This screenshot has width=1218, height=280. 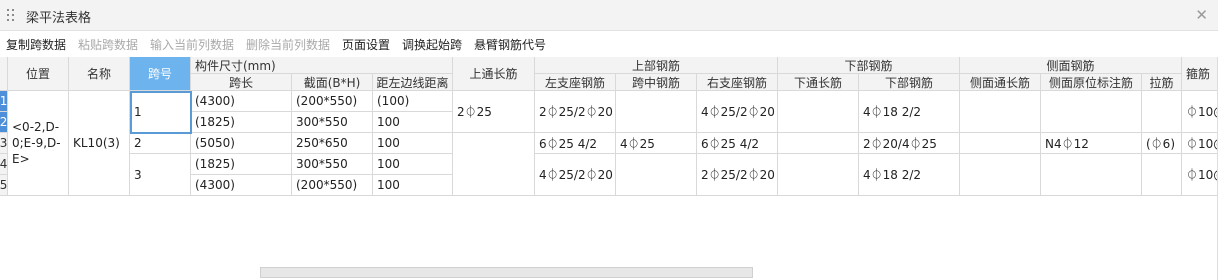 What do you see at coordinates (1000, 82) in the screenshot?
I see `header-side-through: 侧面通长筋` at bounding box center [1000, 82].